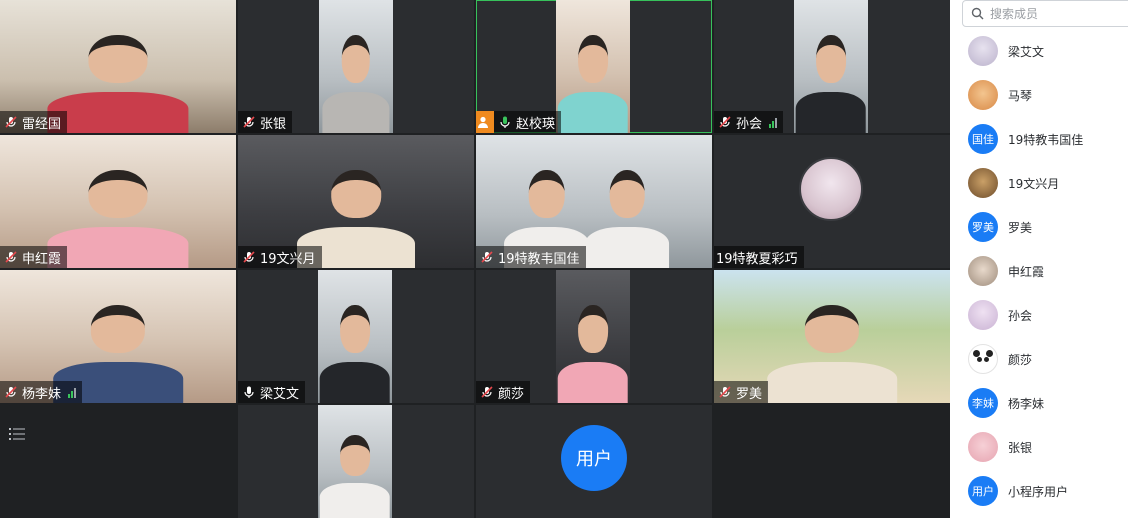 The width and height of the screenshot is (1128, 518). What do you see at coordinates (1018, 491) in the screenshot?
I see `member-item: 用户 小程序用户` at bounding box center [1018, 491].